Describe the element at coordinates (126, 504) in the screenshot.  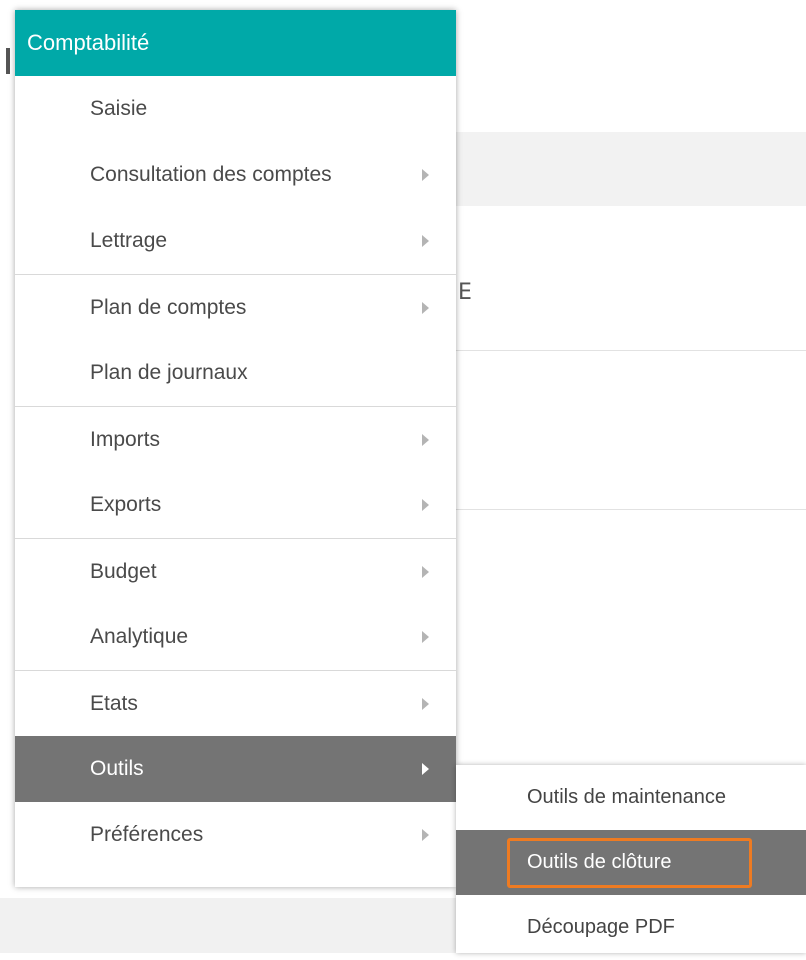
I see `menu-item-label: Exports` at that location.